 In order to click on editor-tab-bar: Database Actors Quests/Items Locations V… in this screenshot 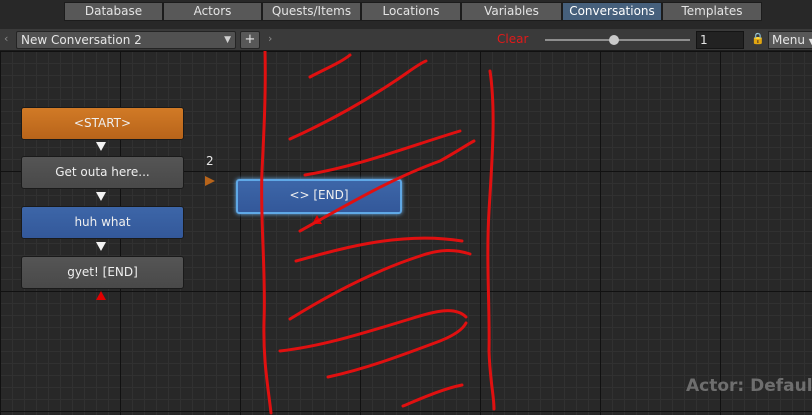, I will do `click(406, 12)`.